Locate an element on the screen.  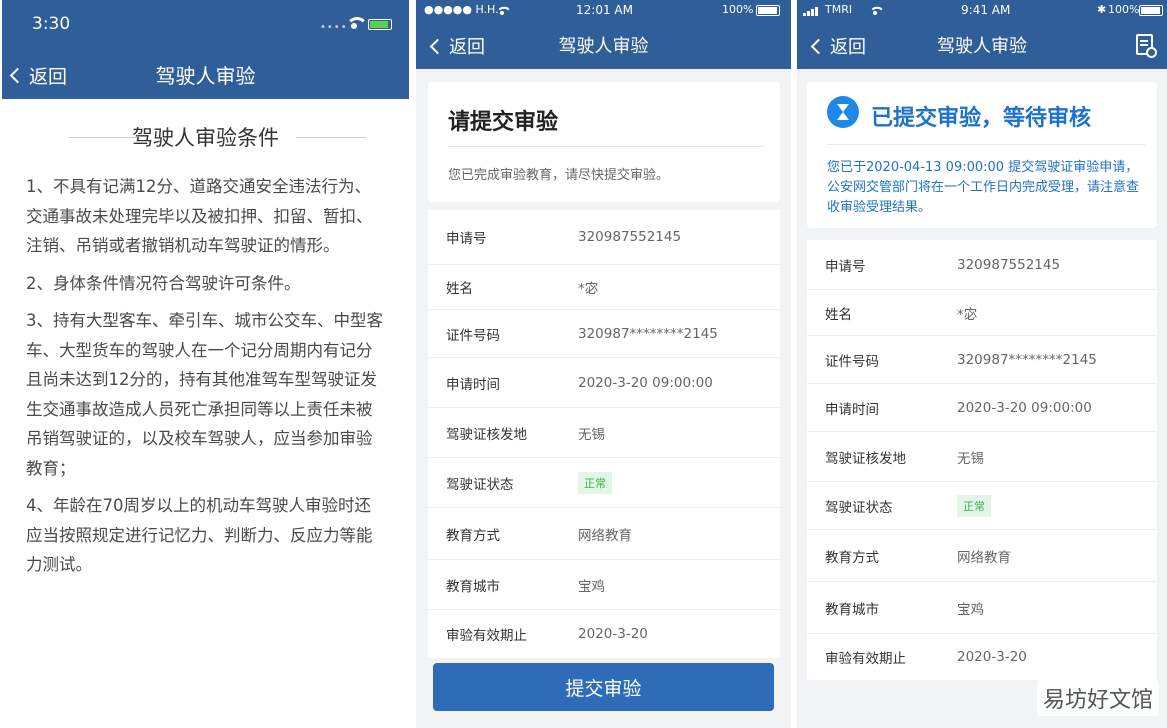
conditions-title: 驾驶人审验条件 is located at coordinates (205, 138).